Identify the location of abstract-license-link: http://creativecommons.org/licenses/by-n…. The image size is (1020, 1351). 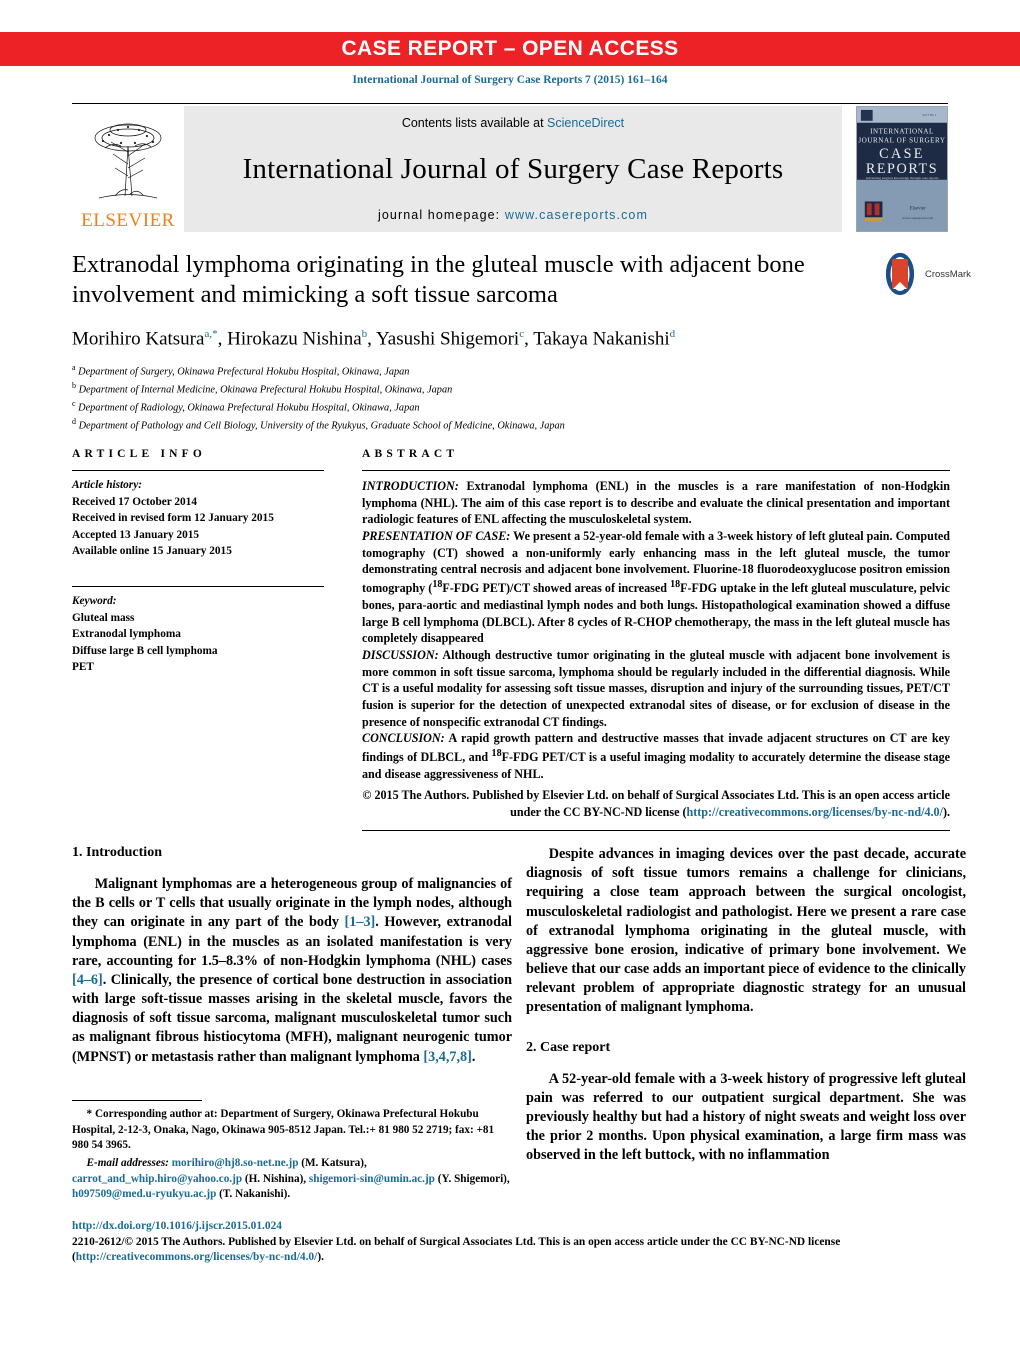
(815, 812).